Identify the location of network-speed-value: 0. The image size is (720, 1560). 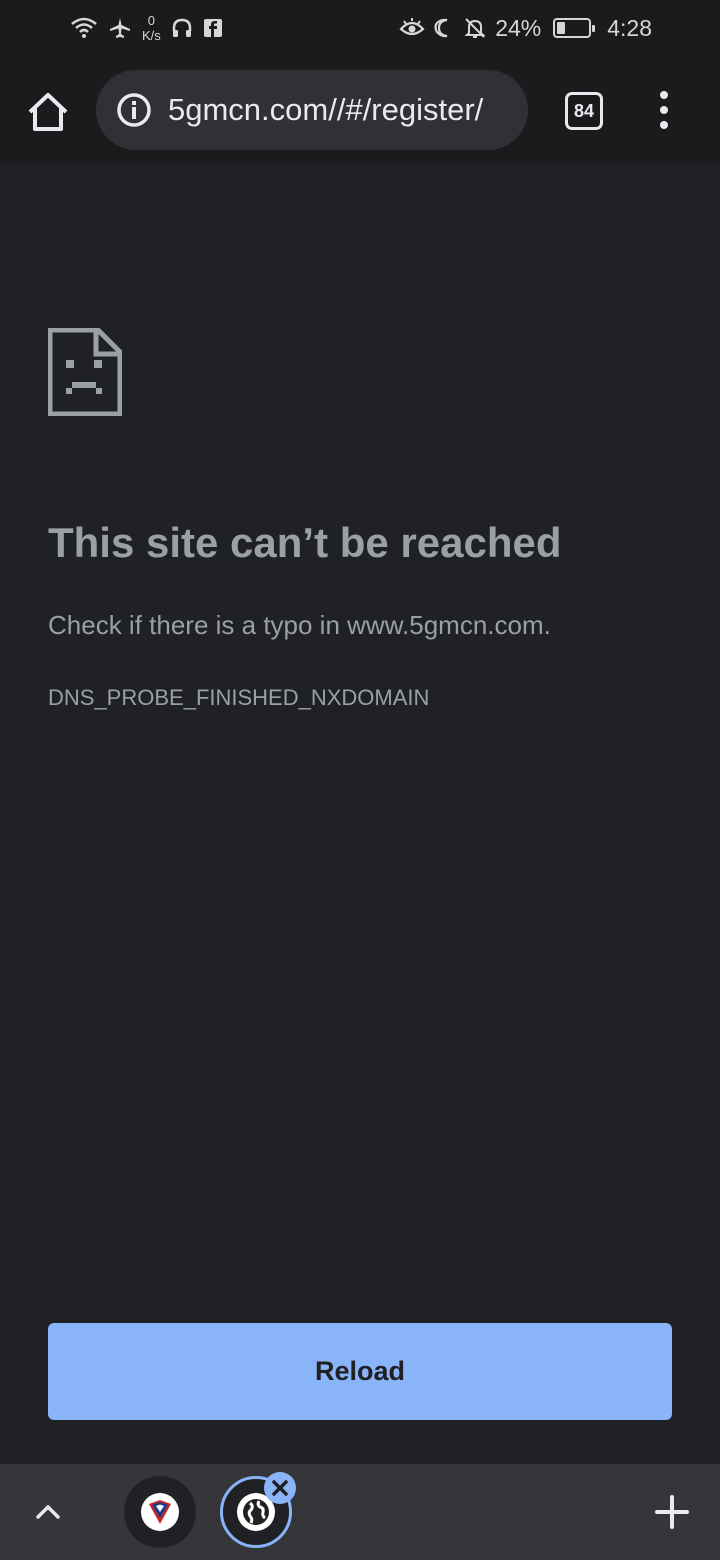
(151, 20).